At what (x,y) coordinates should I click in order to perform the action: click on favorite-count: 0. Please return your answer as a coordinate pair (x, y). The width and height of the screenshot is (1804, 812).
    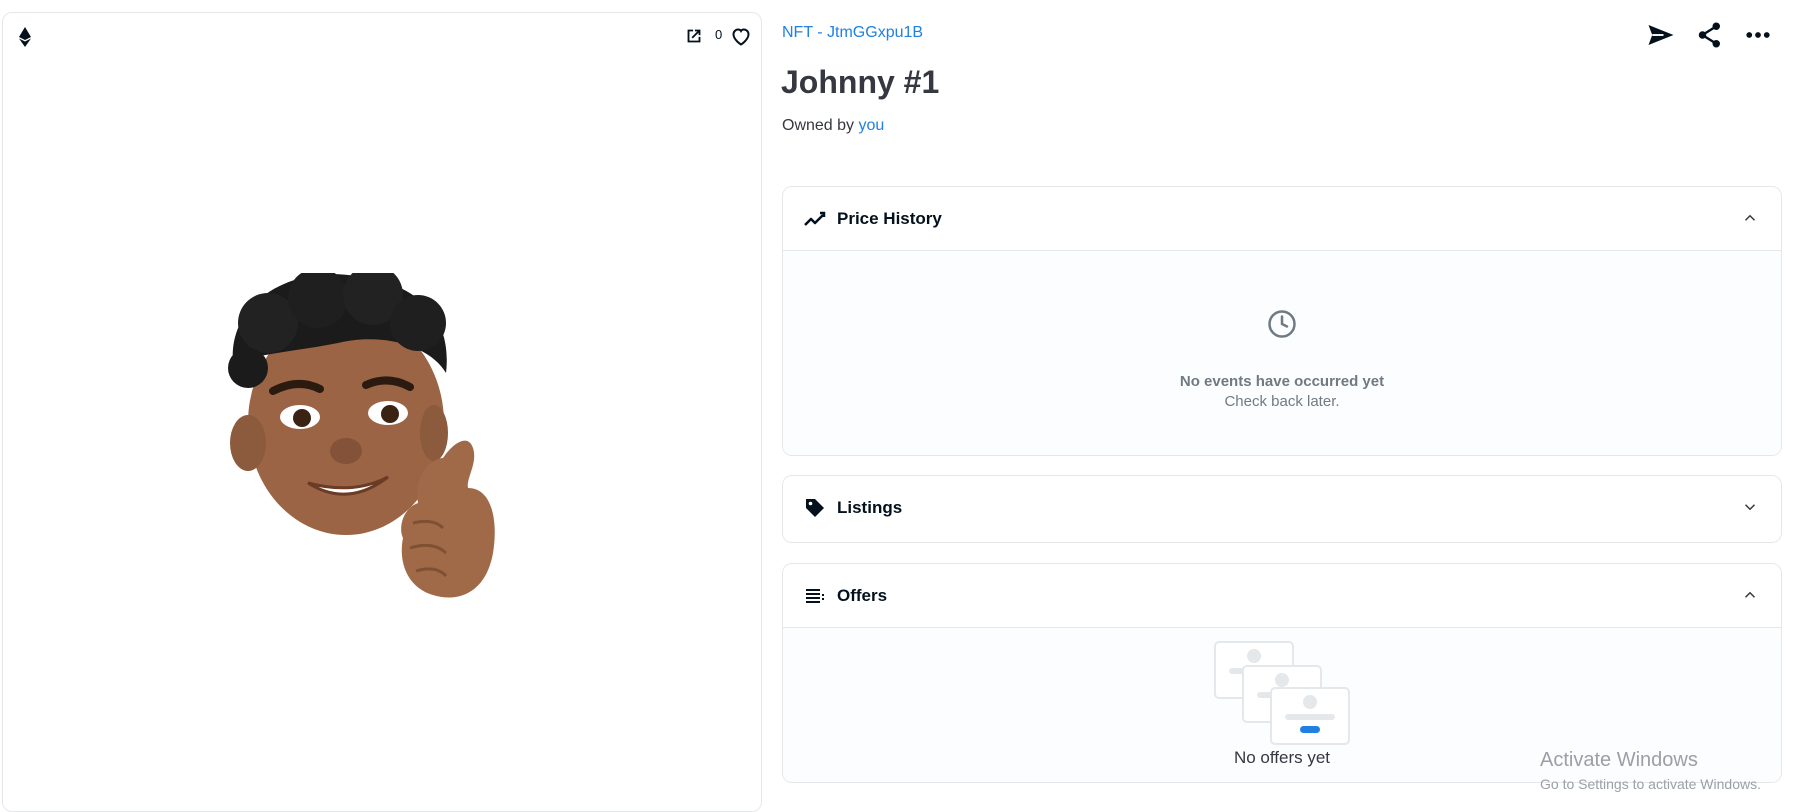
    Looking at the image, I should click on (719, 34).